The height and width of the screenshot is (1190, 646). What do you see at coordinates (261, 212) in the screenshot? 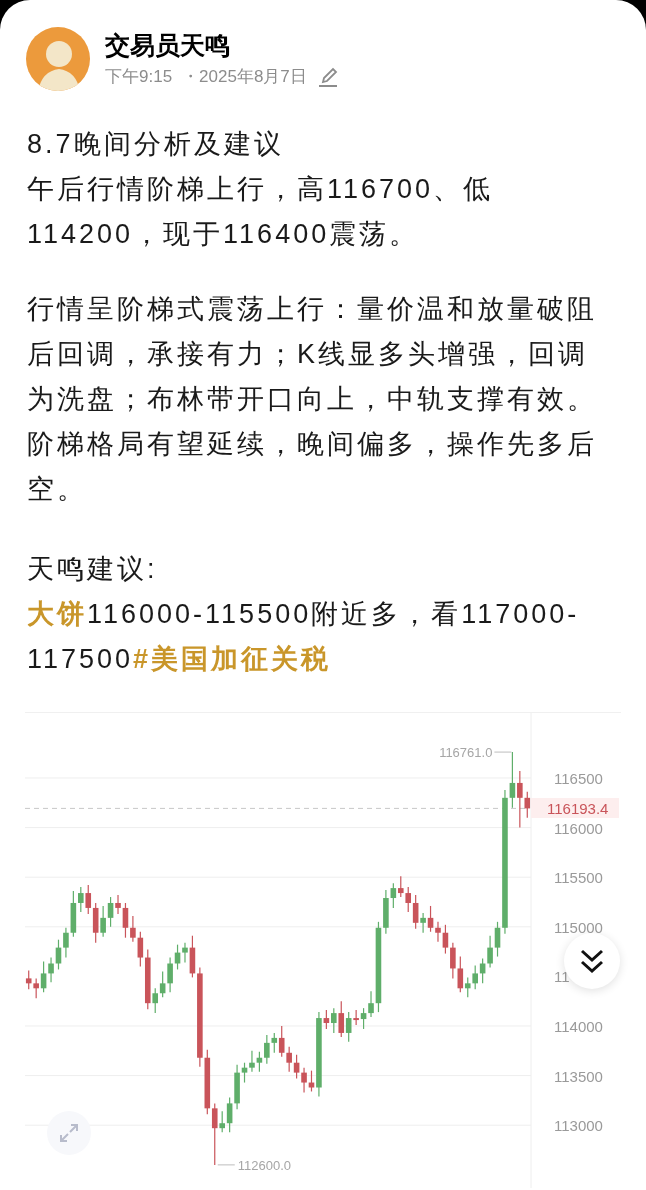
I see `post-paragraph: 午后行情阶梯上行，高116700、低114200，现于116400震荡。` at bounding box center [261, 212].